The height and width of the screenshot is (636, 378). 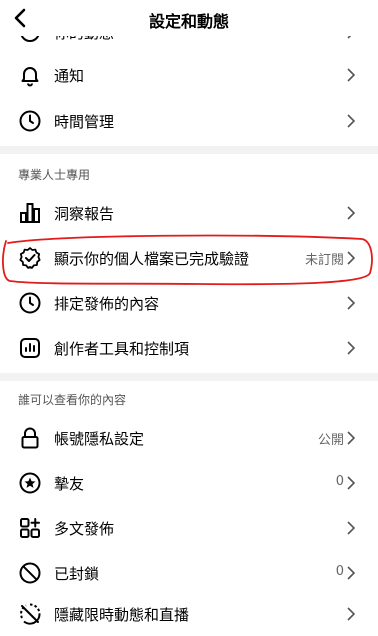 I want to click on settings-row-close-friends: 摯友 0, so click(x=189, y=483).